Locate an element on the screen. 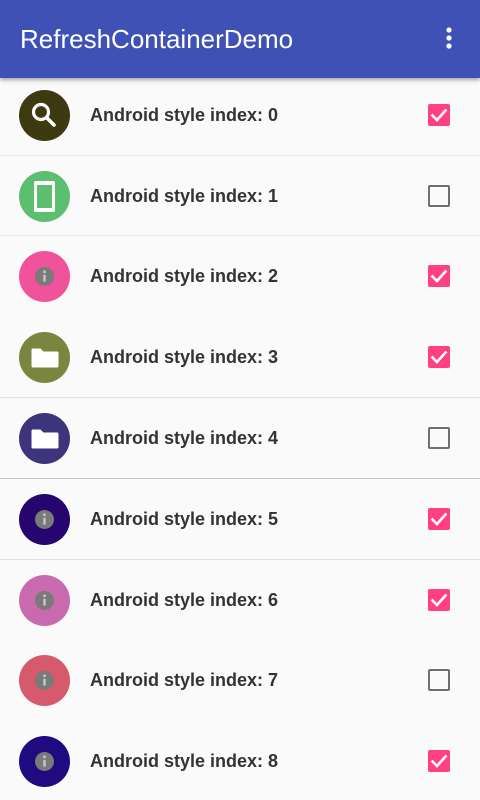 The width and height of the screenshot is (480, 800). app-title: RefreshContainerDemo is located at coordinates (157, 39).